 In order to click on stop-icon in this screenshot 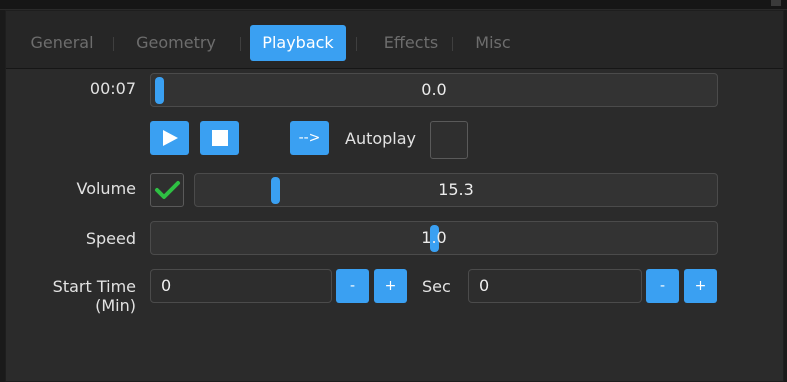, I will do `click(220, 138)`.